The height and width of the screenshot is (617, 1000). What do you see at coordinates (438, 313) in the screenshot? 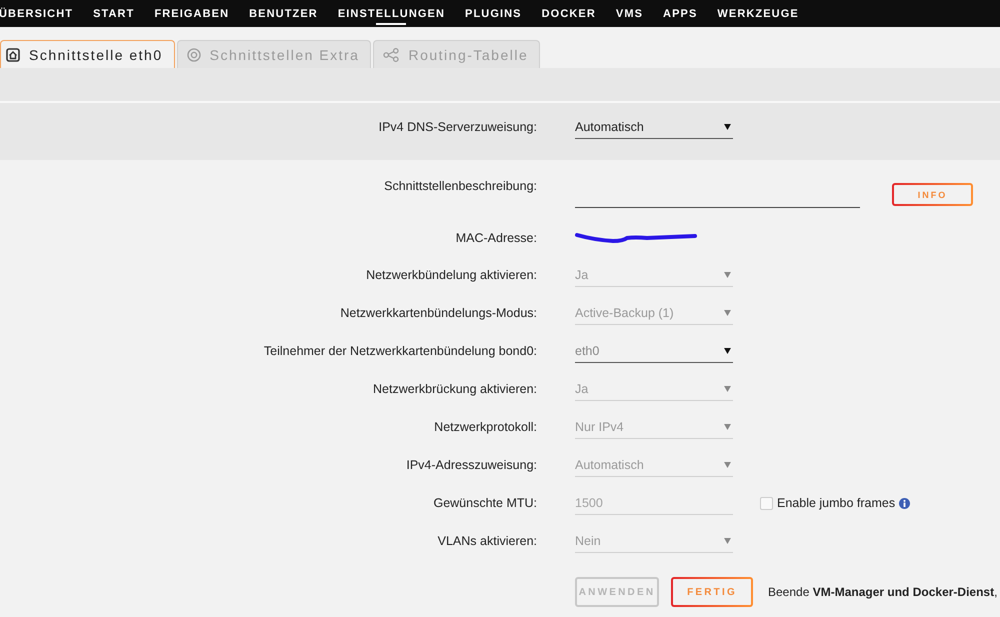
I see `field-label: Netzwerkkartenbündelungs-Modus:` at bounding box center [438, 313].